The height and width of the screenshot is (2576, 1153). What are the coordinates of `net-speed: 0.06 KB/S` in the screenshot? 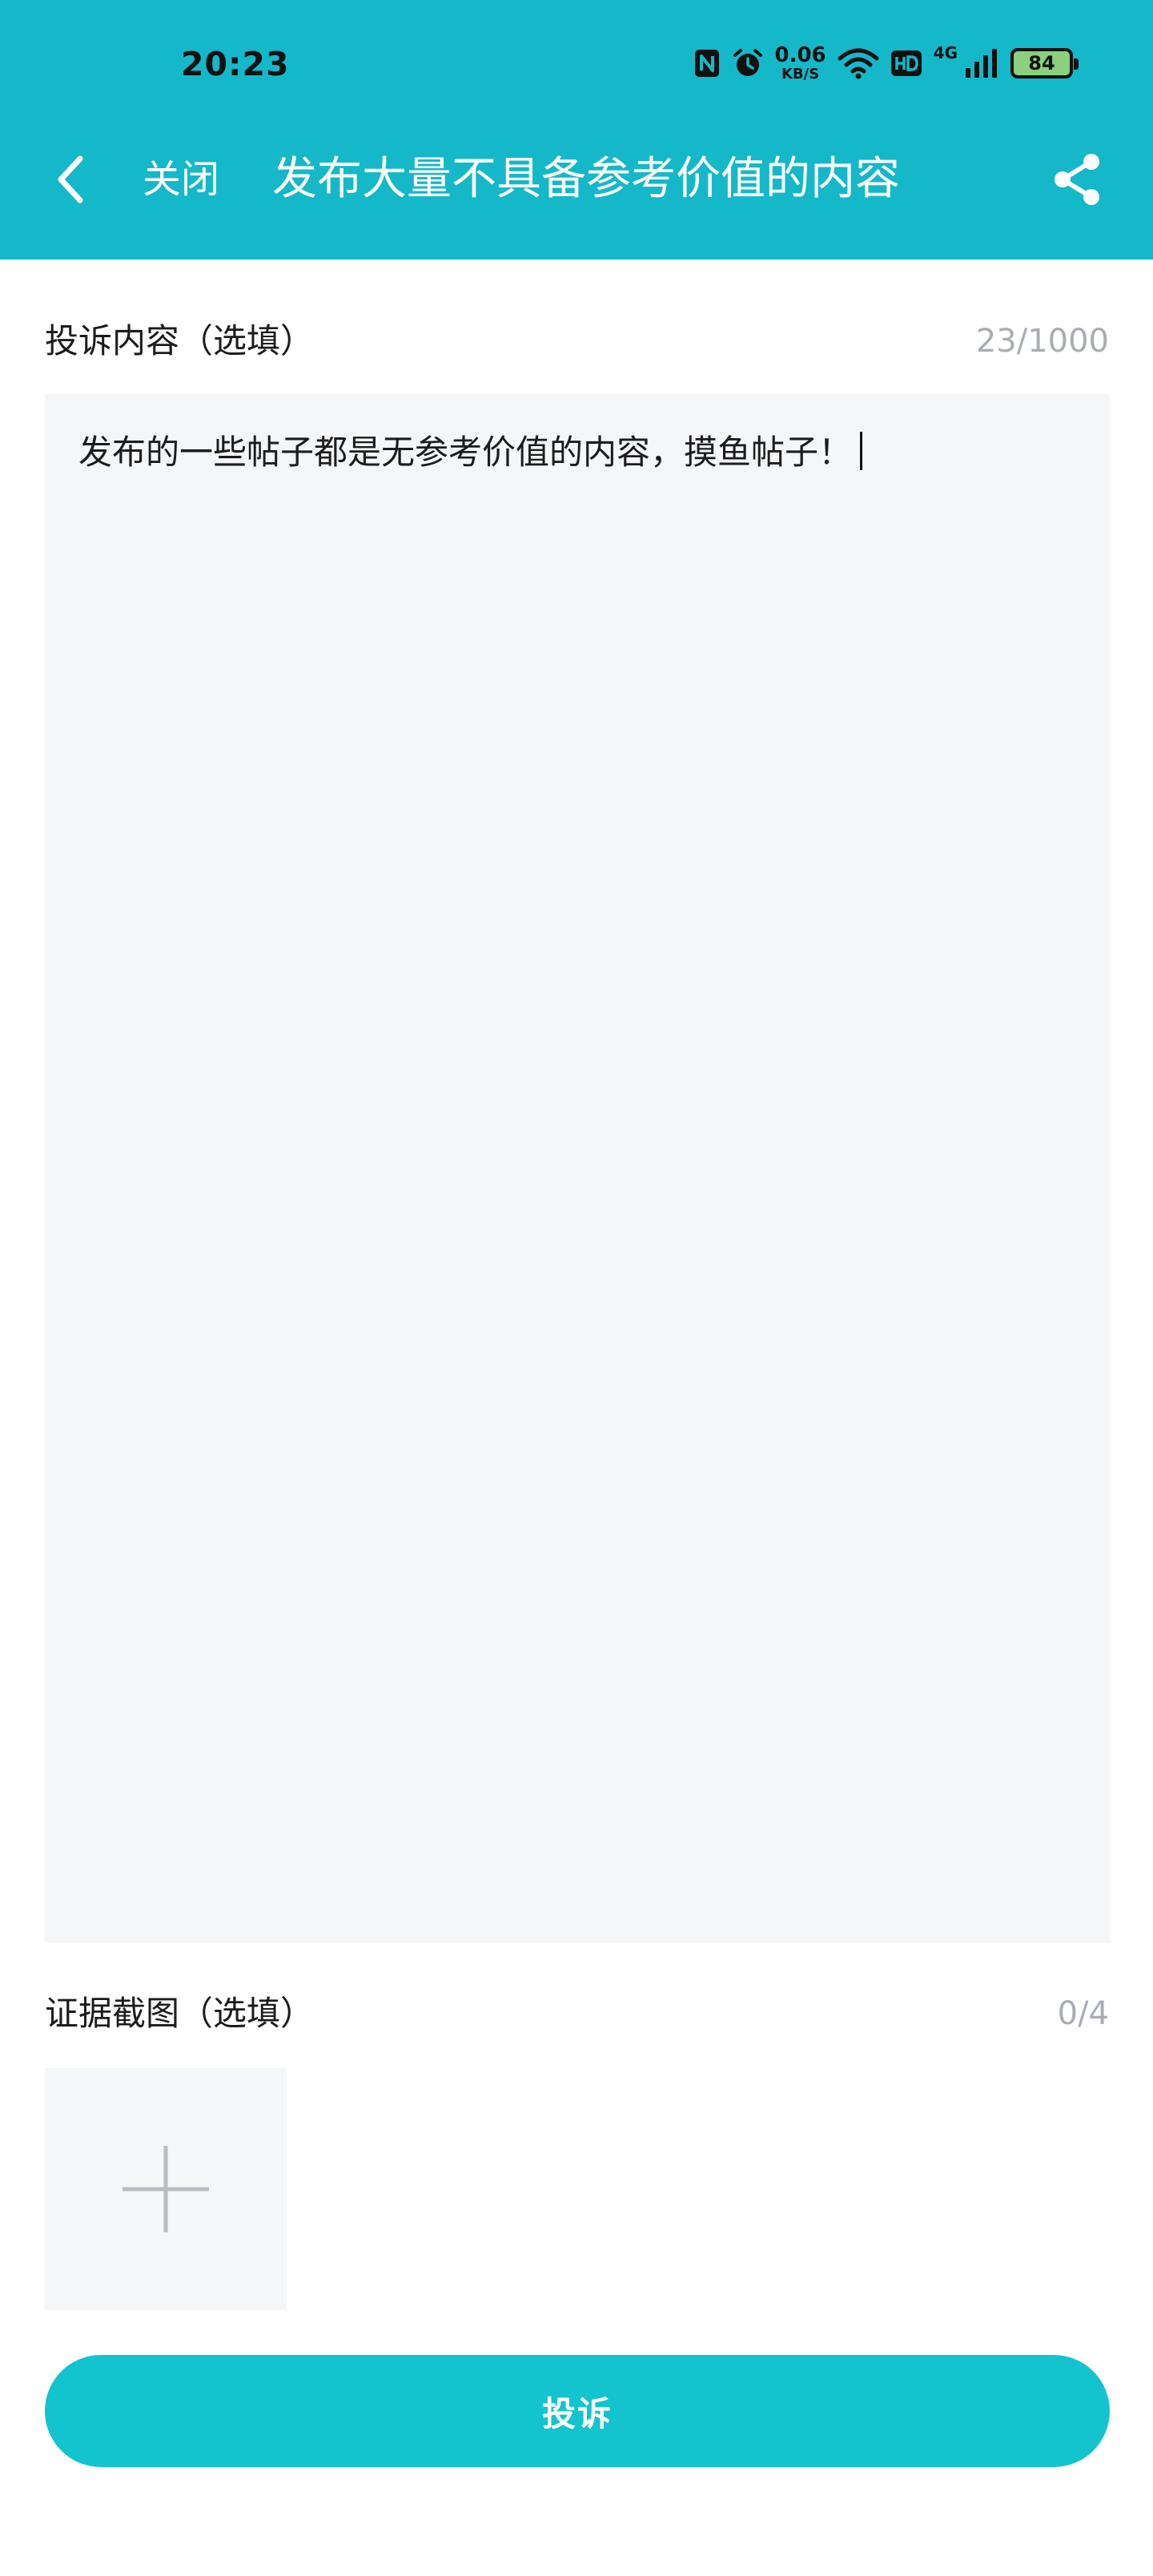 It's located at (801, 63).